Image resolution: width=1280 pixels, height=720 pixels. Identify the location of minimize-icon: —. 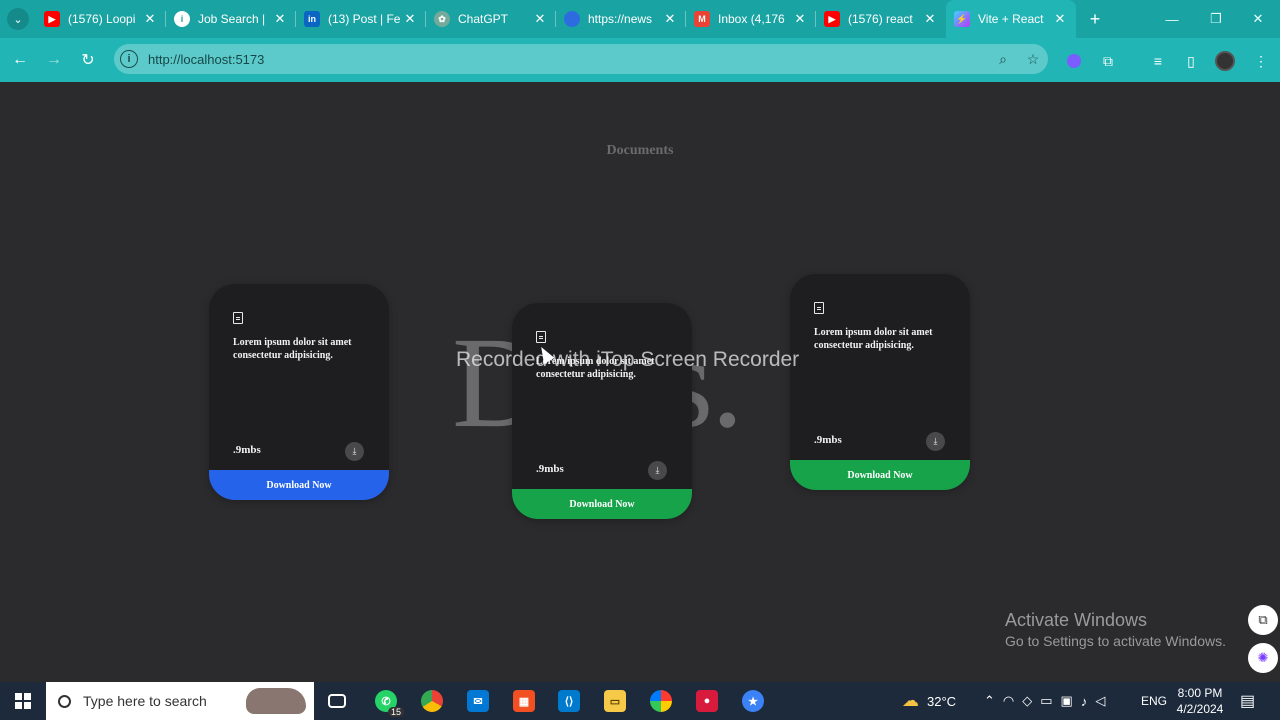
(1172, 19).